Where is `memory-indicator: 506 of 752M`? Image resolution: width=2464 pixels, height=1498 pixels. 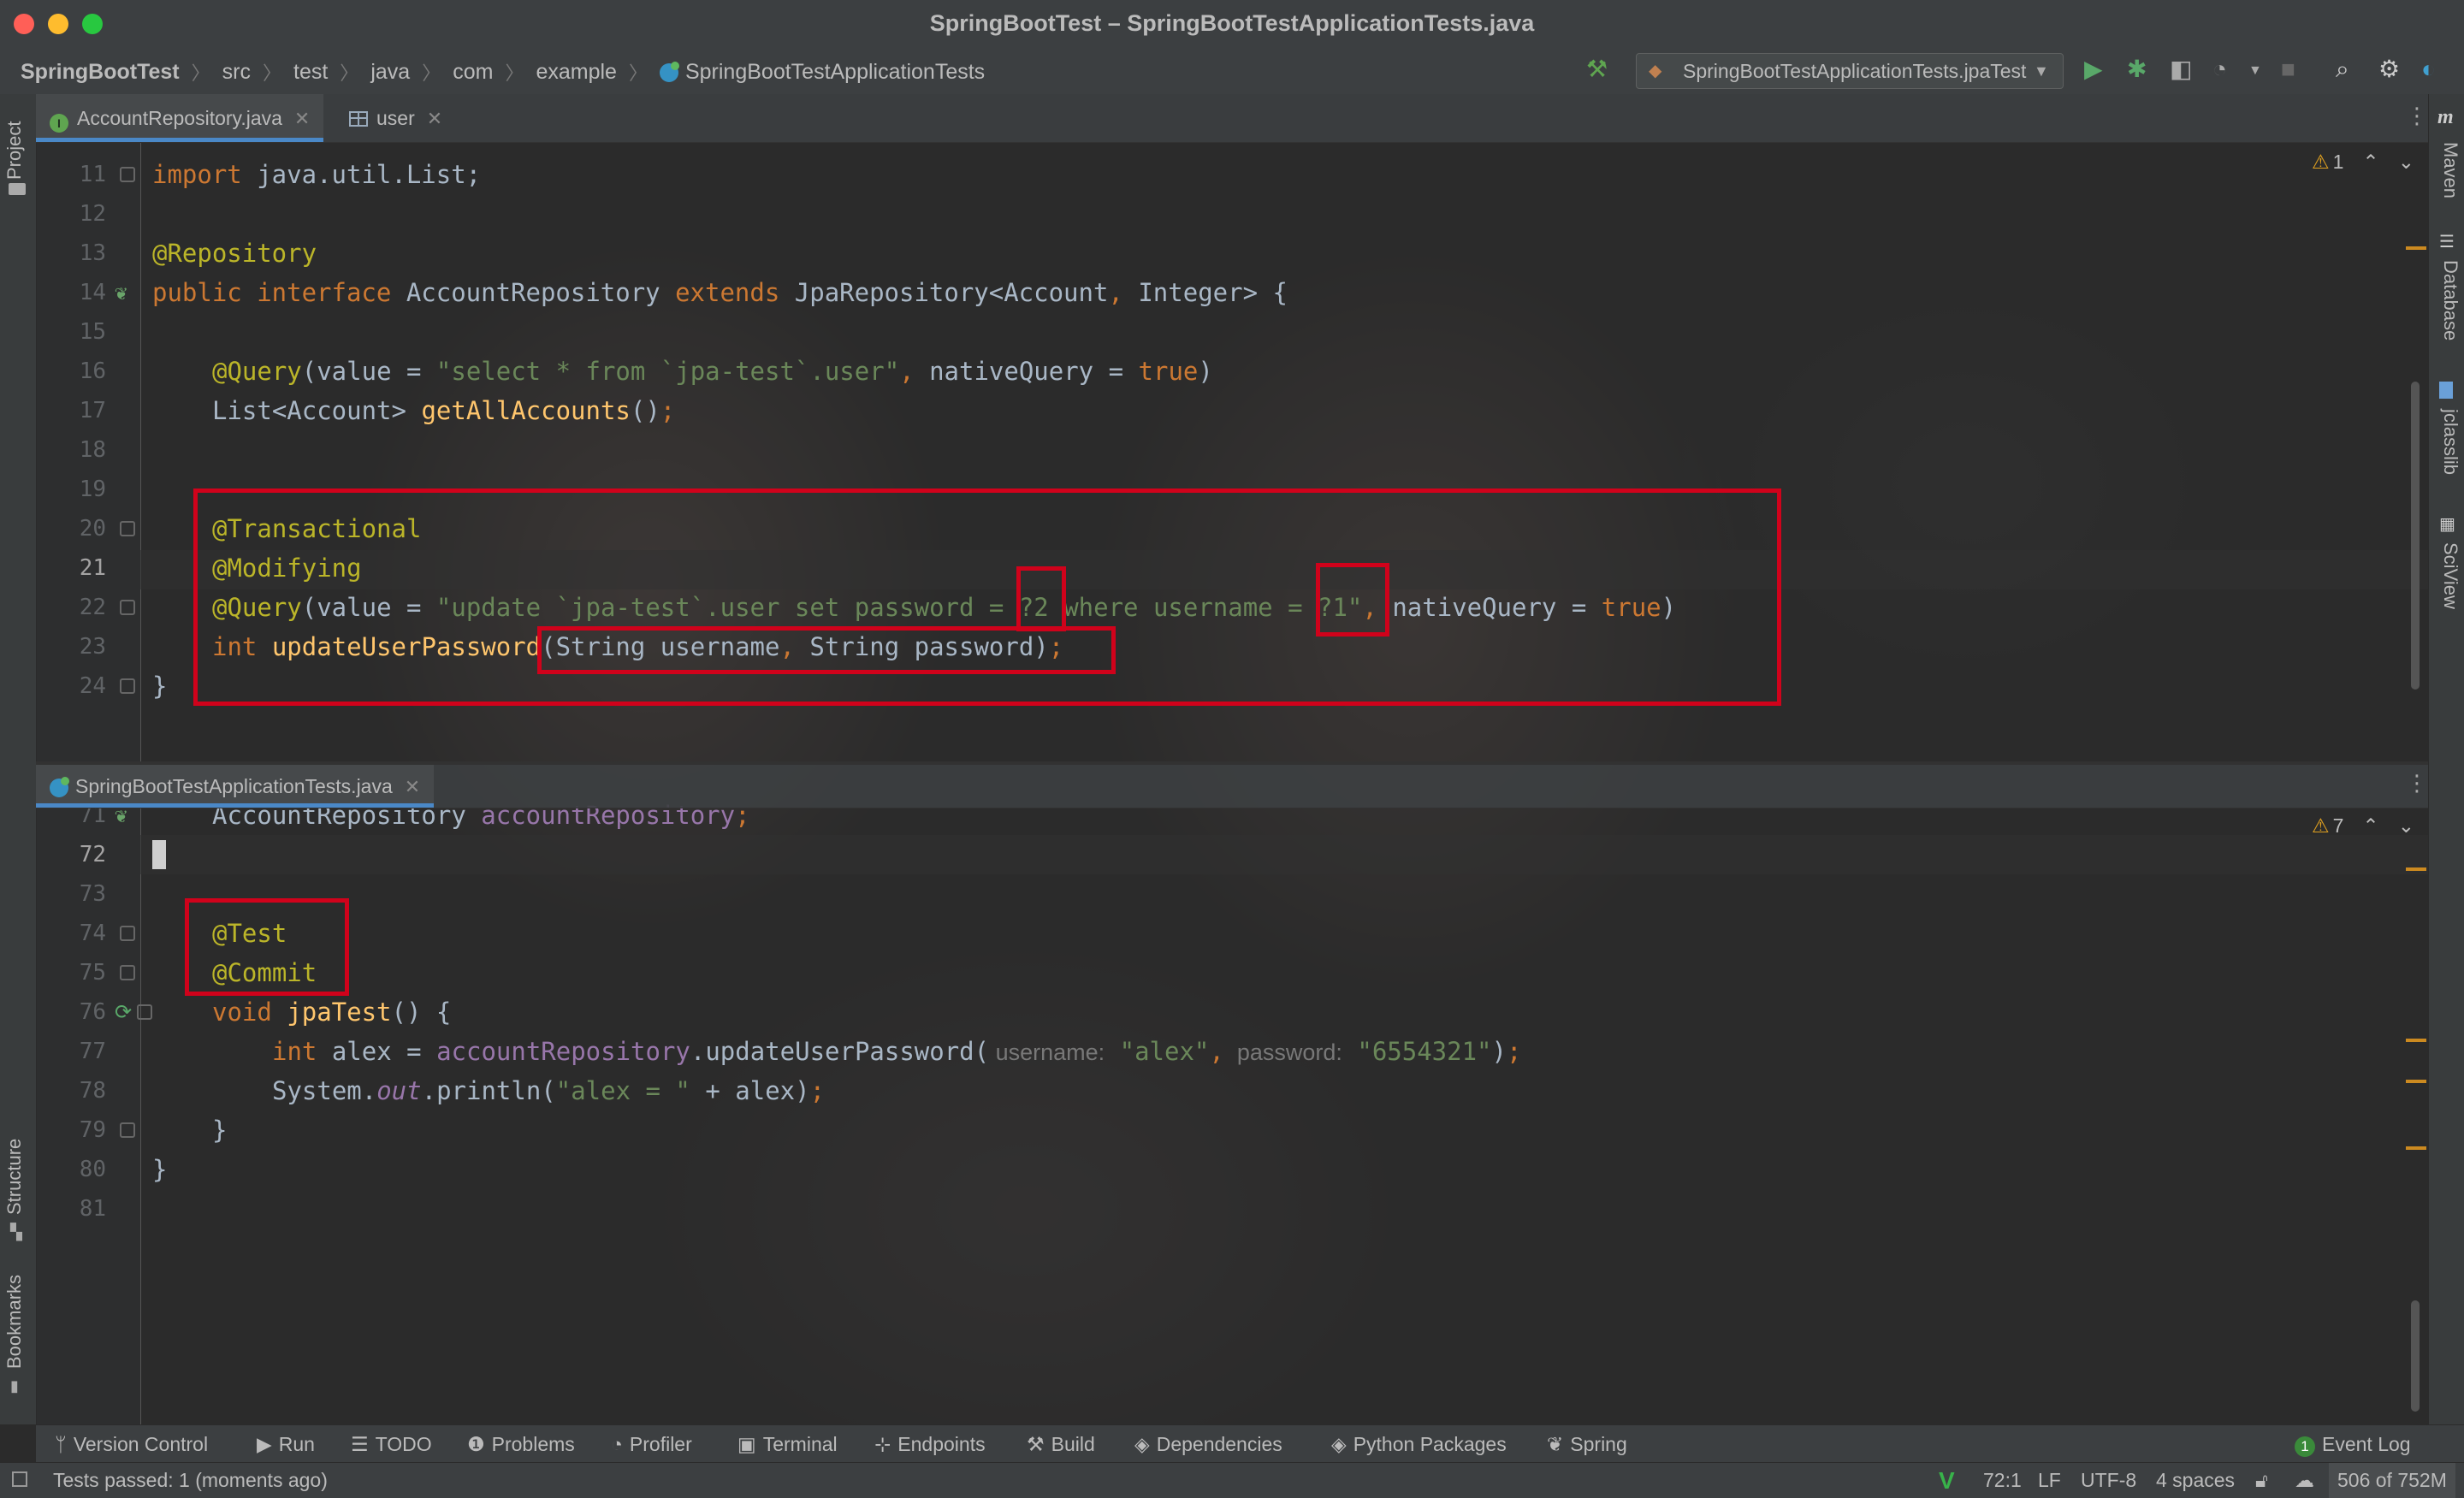
memory-indicator: 506 of 752M is located at coordinates (2392, 1480).